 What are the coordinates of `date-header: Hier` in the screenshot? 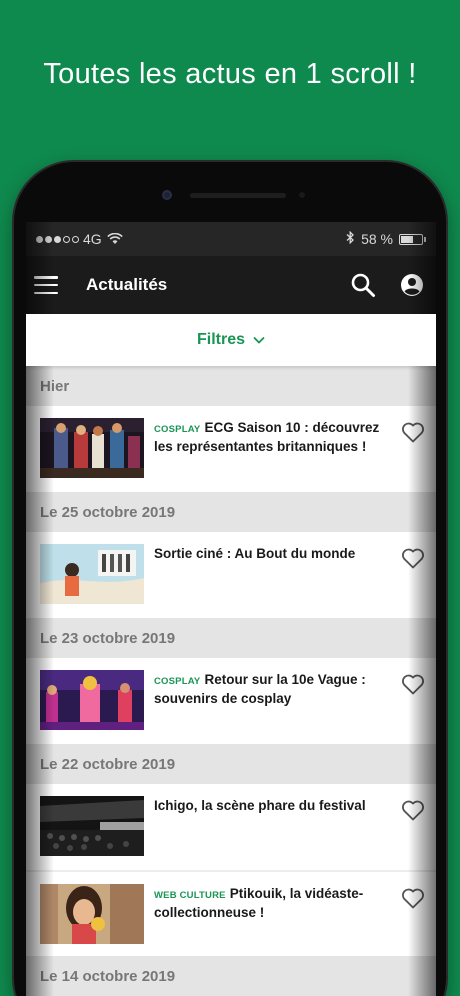 It's located at (231, 386).